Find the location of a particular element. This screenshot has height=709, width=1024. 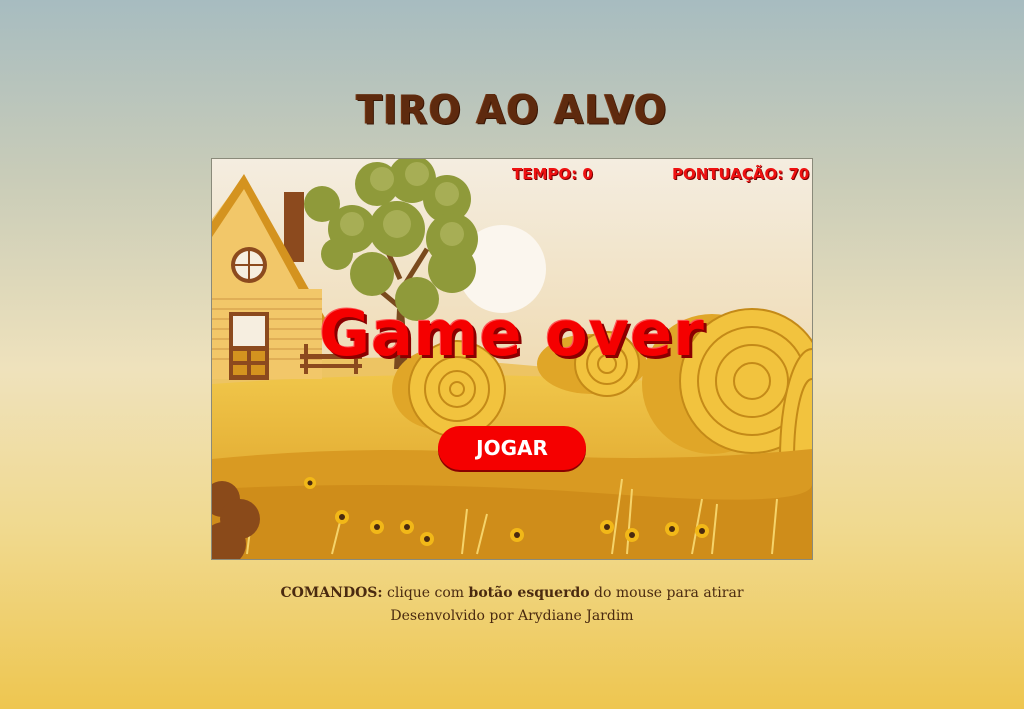

credits-line: Desenvolvido por Arydiane Jardim is located at coordinates (512, 616).